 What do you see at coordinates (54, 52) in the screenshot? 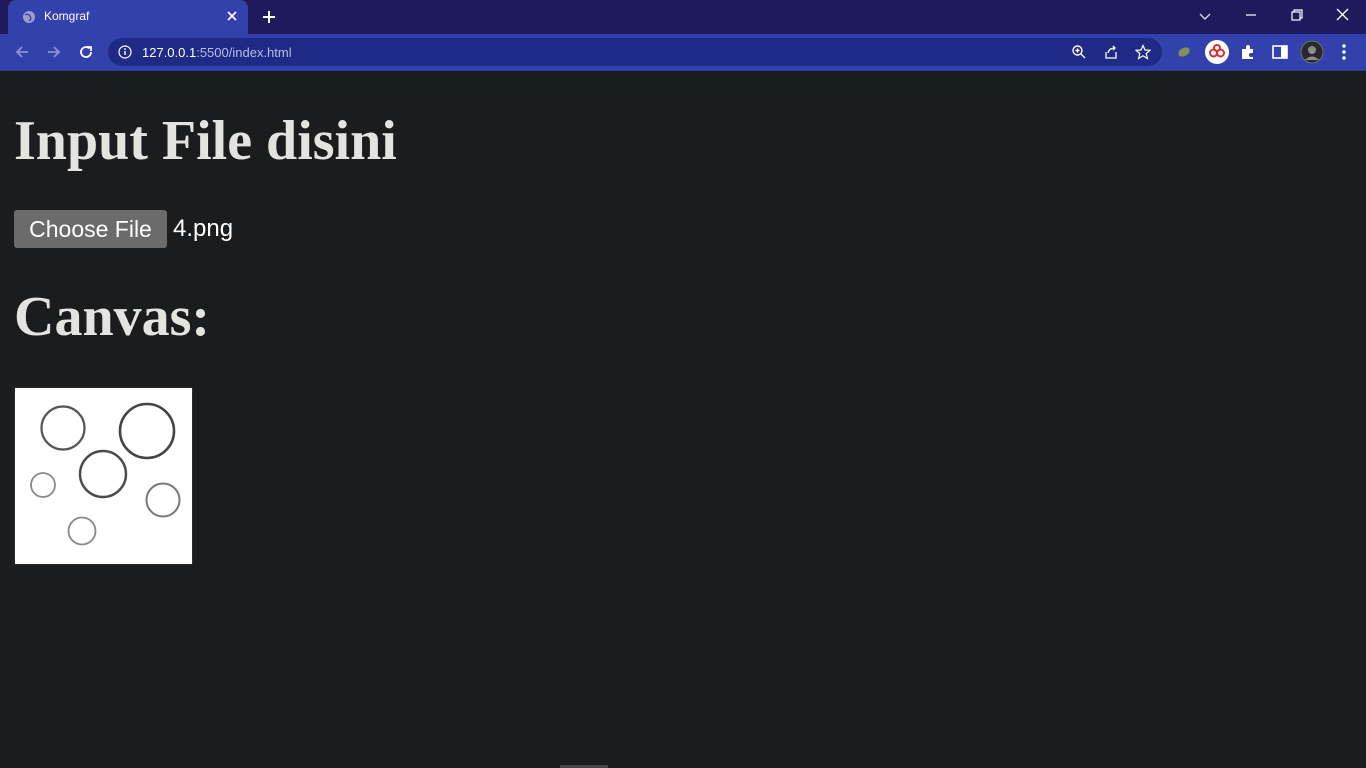
I see `forward-arrow-icon` at bounding box center [54, 52].